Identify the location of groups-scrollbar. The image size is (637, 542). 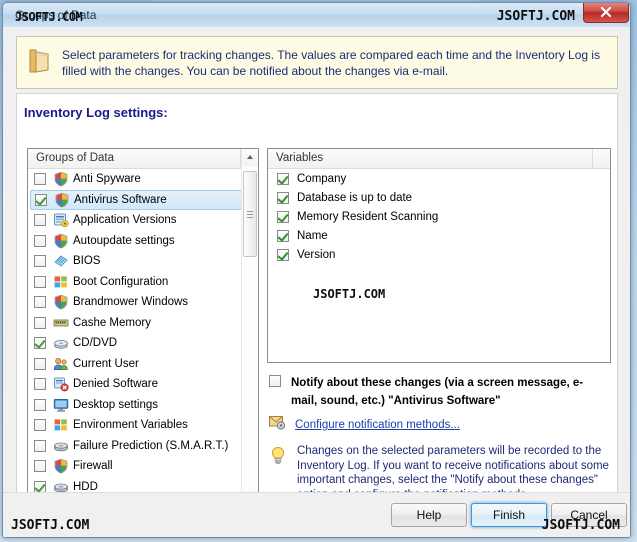
(249, 326).